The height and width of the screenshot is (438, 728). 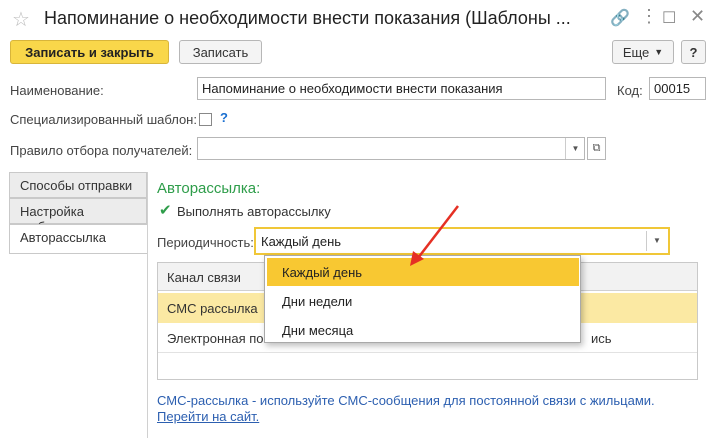 I want to click on go-to-site-link: Перейти на сайт., so click(x=208, y=416).